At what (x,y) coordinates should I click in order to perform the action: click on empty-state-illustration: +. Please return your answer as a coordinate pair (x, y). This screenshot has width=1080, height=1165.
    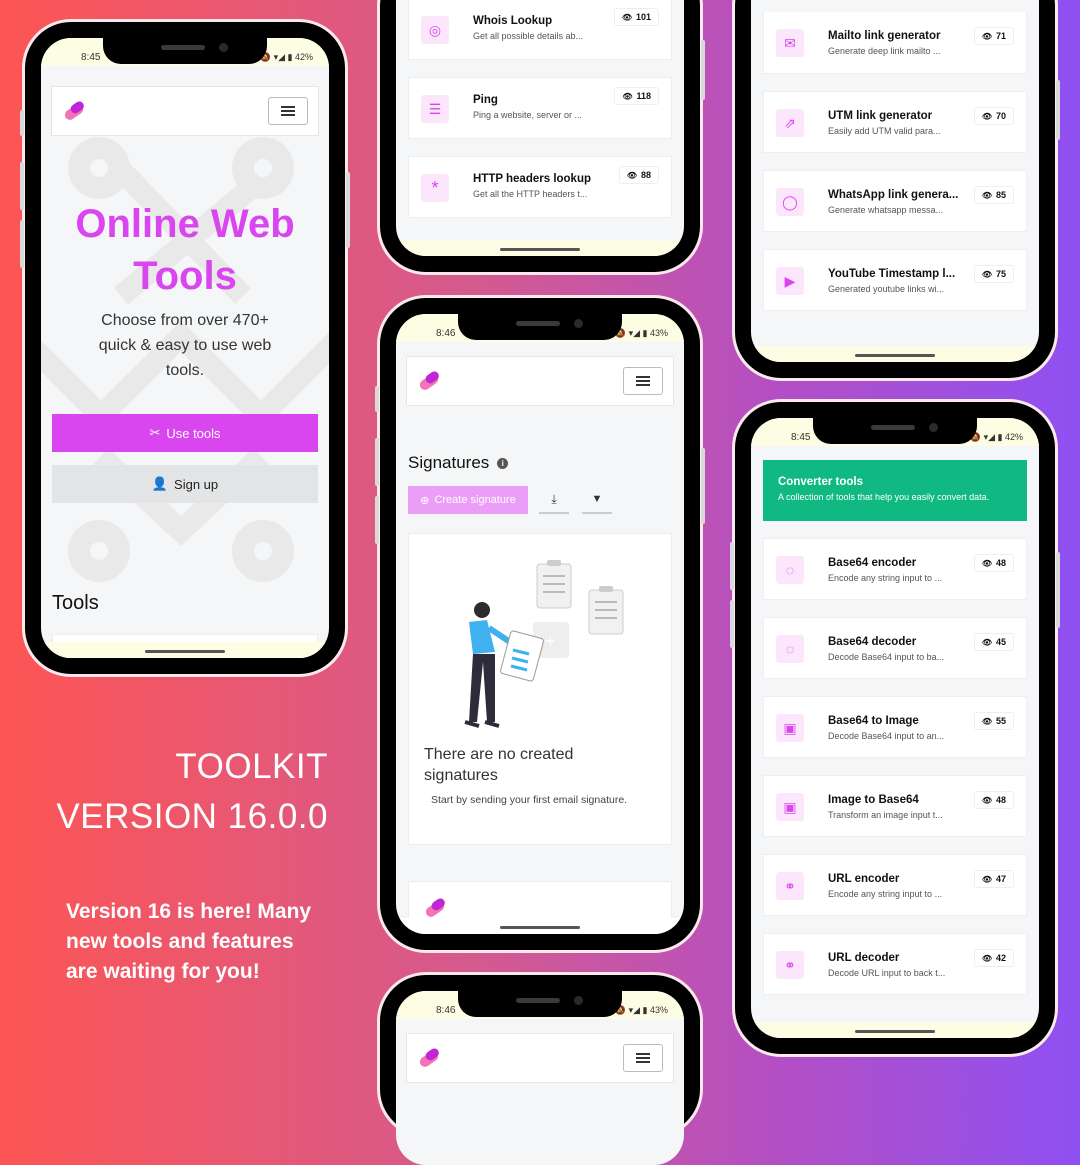
    Looking at the image, I should click on (544, 644).